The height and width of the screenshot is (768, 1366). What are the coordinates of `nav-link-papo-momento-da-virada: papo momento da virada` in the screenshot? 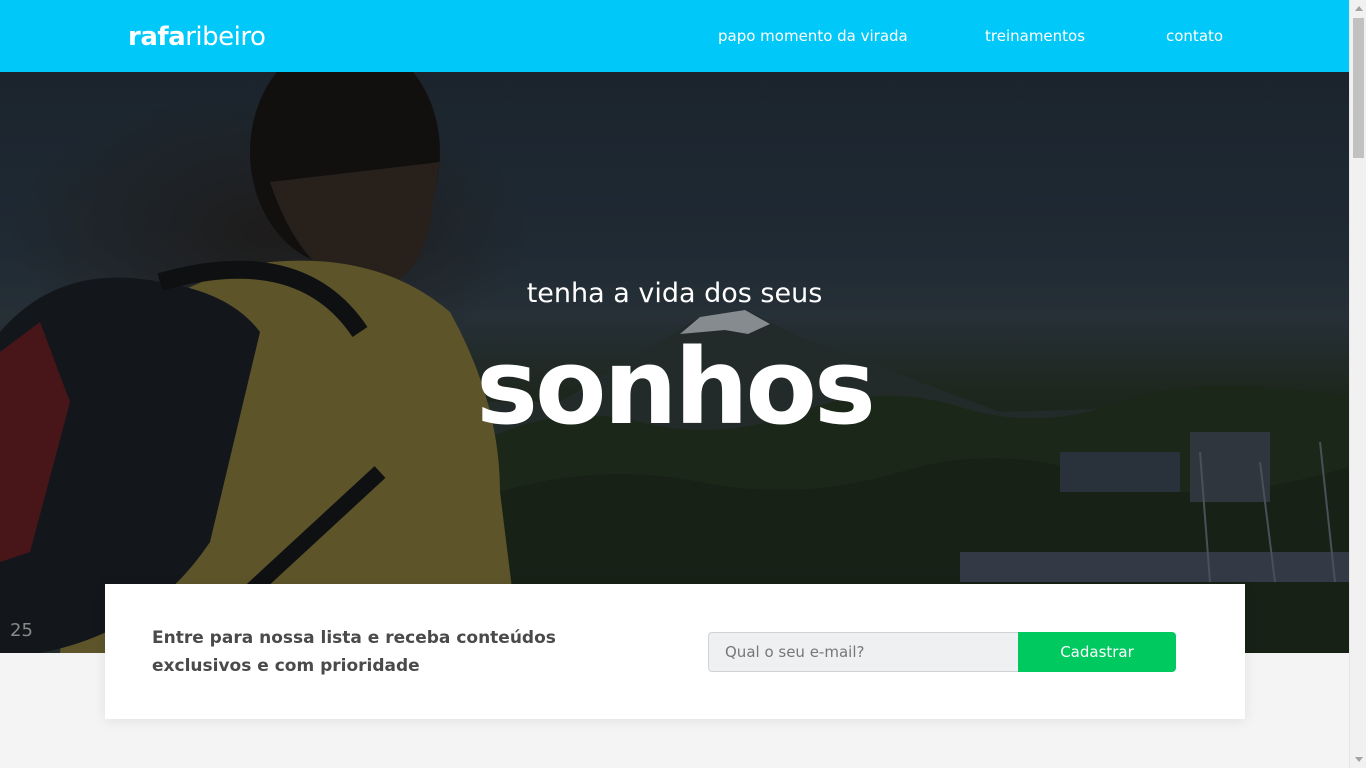 It's located at (813, 36).